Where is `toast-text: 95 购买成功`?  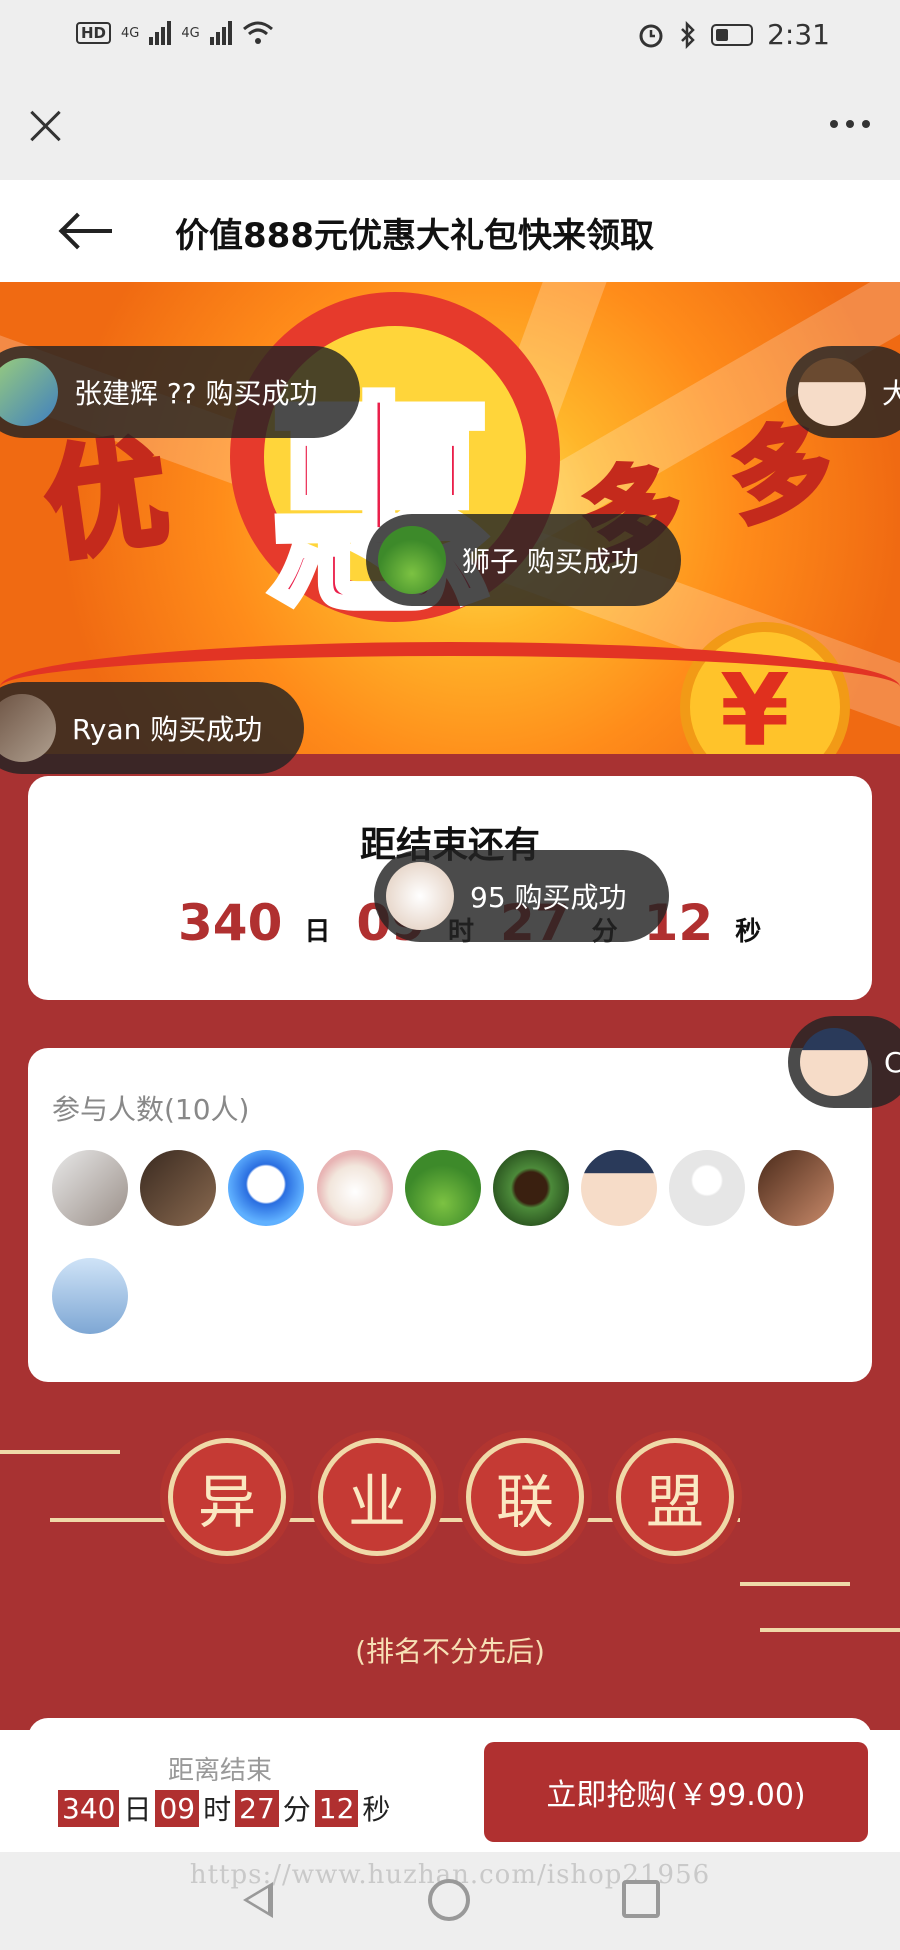 toast-text: 95 购买成功 is located at coordinates (548, 897).